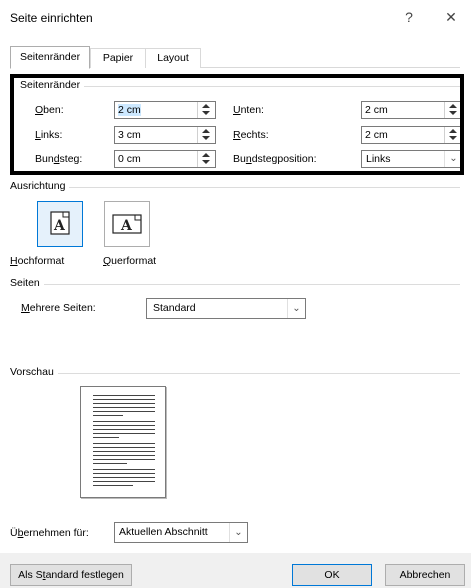 This screenshot has width=471, height=588. I want to click on orientation-group-label: Ausrichtung, so click(40, 186).